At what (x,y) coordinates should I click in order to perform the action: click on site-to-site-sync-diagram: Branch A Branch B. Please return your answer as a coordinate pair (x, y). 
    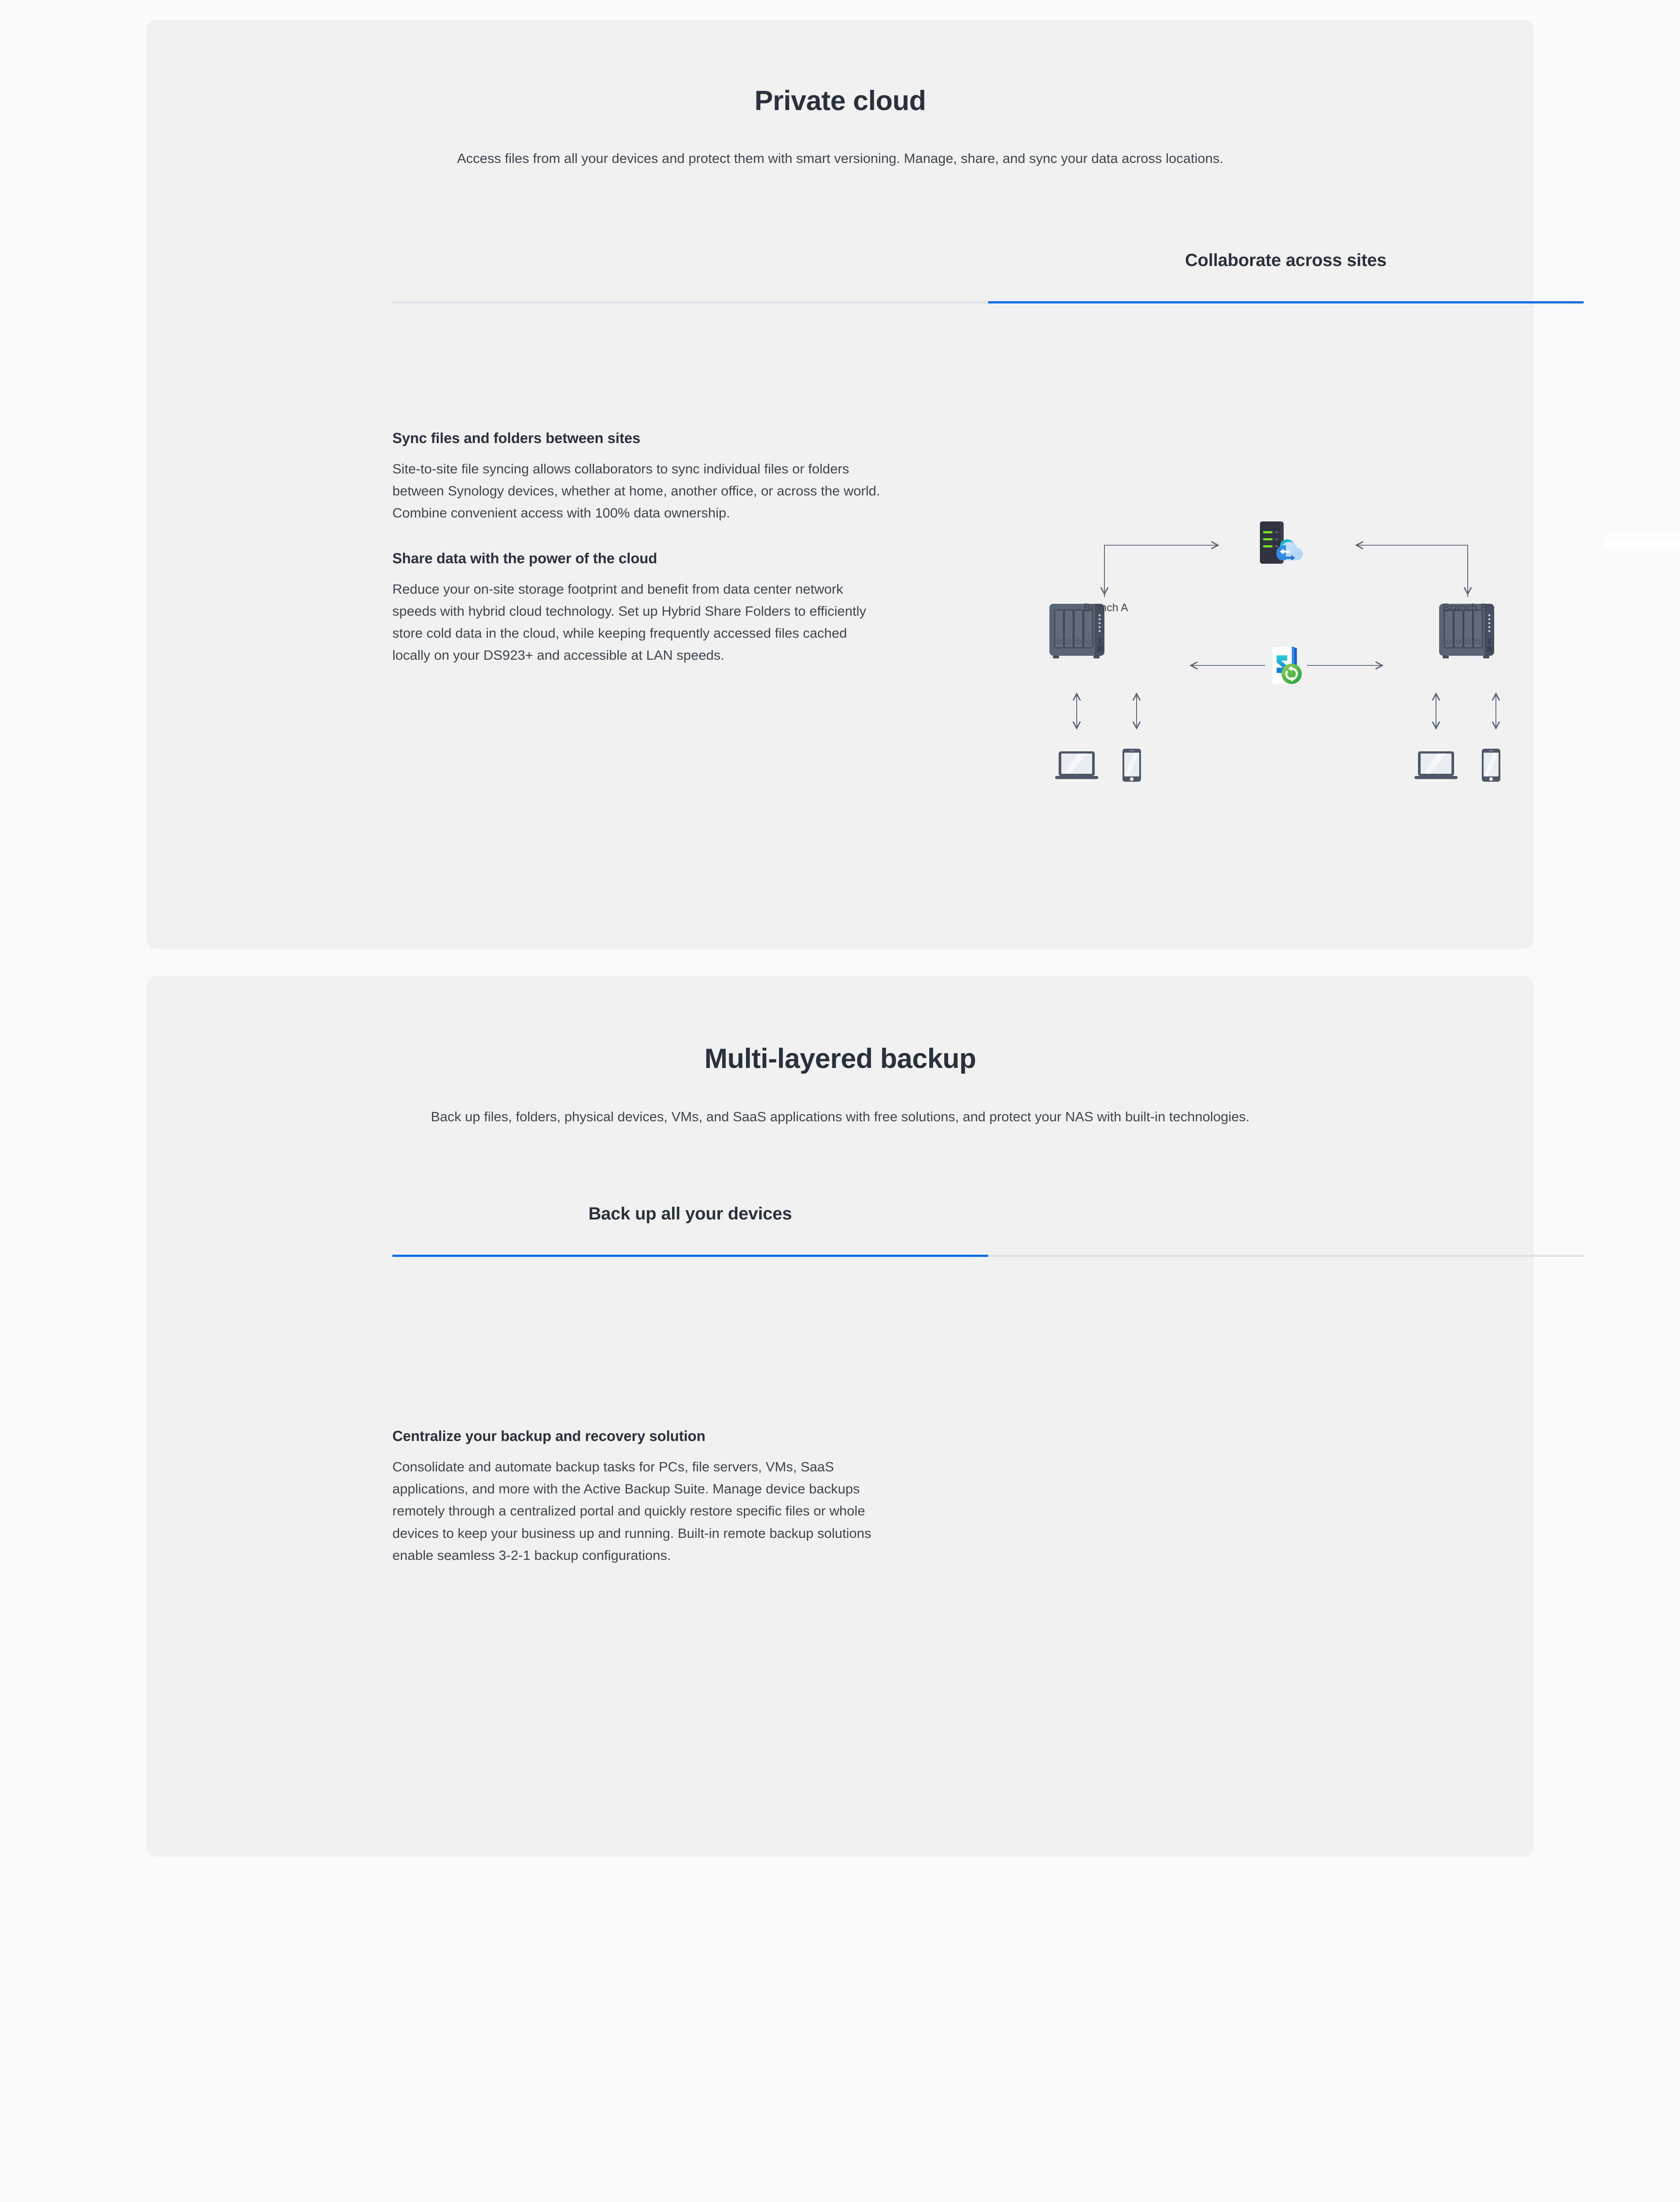
    Looking at the image, I should click on (1287, 648).